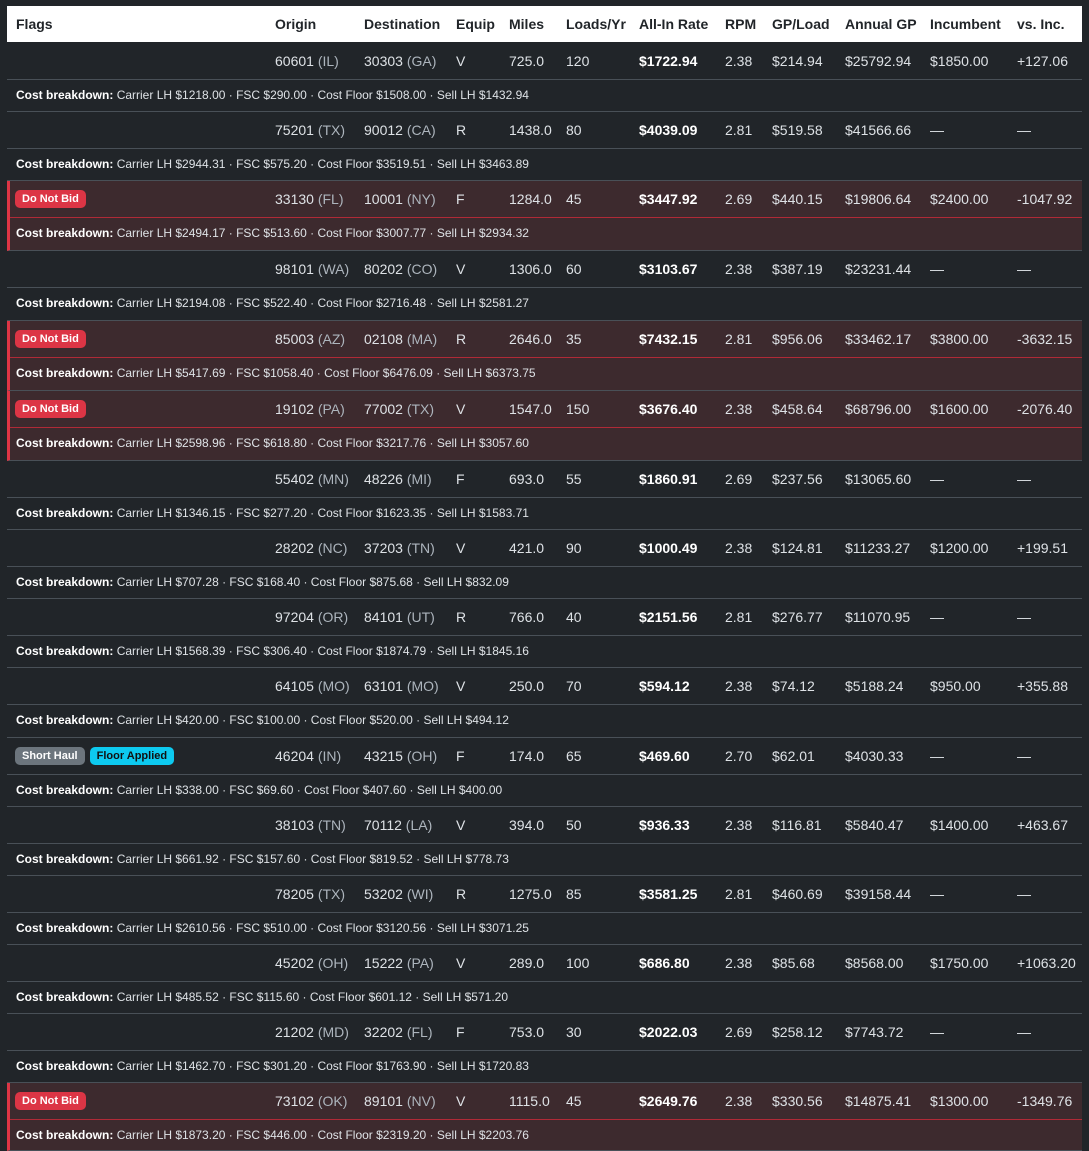 The width and height of the screenshot is (1089, 1151). I want to click on incumbent-cell: $1300.00, so click(959, 1101).